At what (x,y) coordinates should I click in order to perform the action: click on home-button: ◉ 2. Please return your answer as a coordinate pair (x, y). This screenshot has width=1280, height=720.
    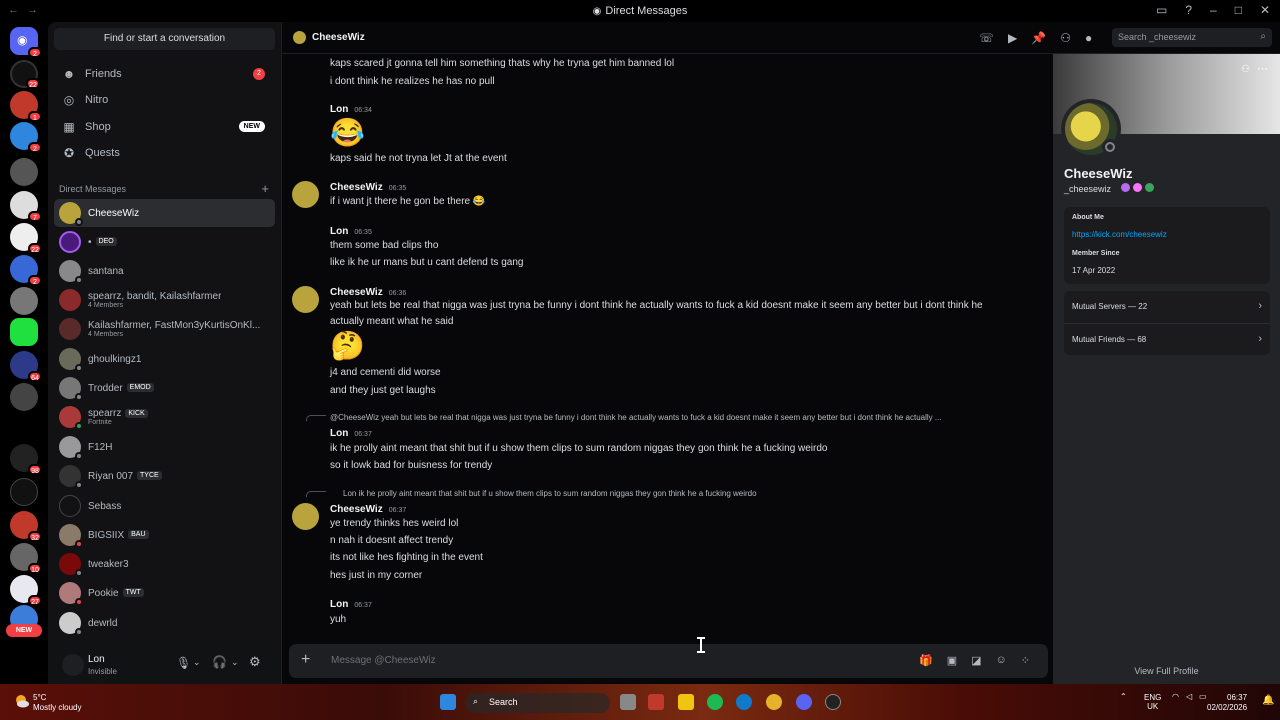
    Looking at the image, I should click on (26, 42).